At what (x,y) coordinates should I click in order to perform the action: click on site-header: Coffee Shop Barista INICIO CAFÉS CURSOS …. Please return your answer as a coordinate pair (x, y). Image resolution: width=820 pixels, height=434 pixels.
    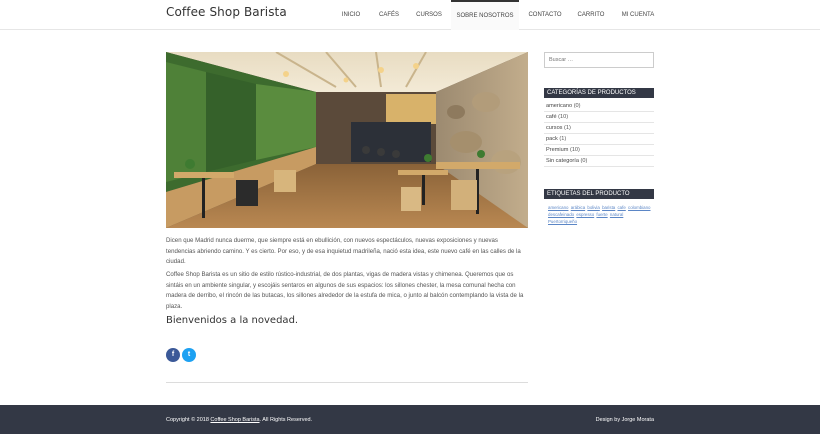
    Looking at the image, I should click on (410, 15).